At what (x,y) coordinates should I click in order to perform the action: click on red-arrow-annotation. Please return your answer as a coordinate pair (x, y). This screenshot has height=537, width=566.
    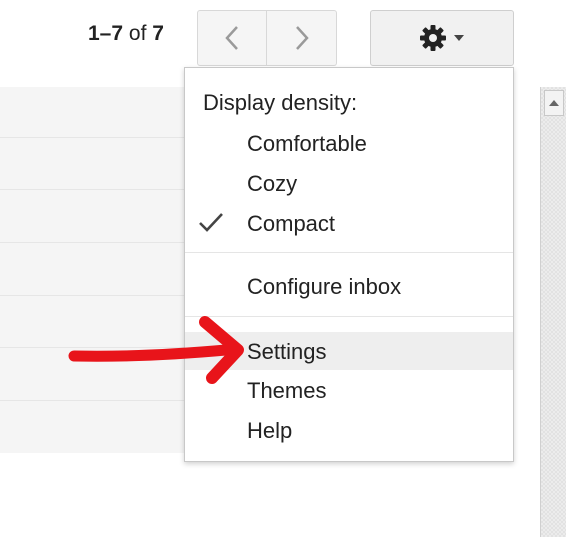
    Looking at the image, I should click on (156, 350).